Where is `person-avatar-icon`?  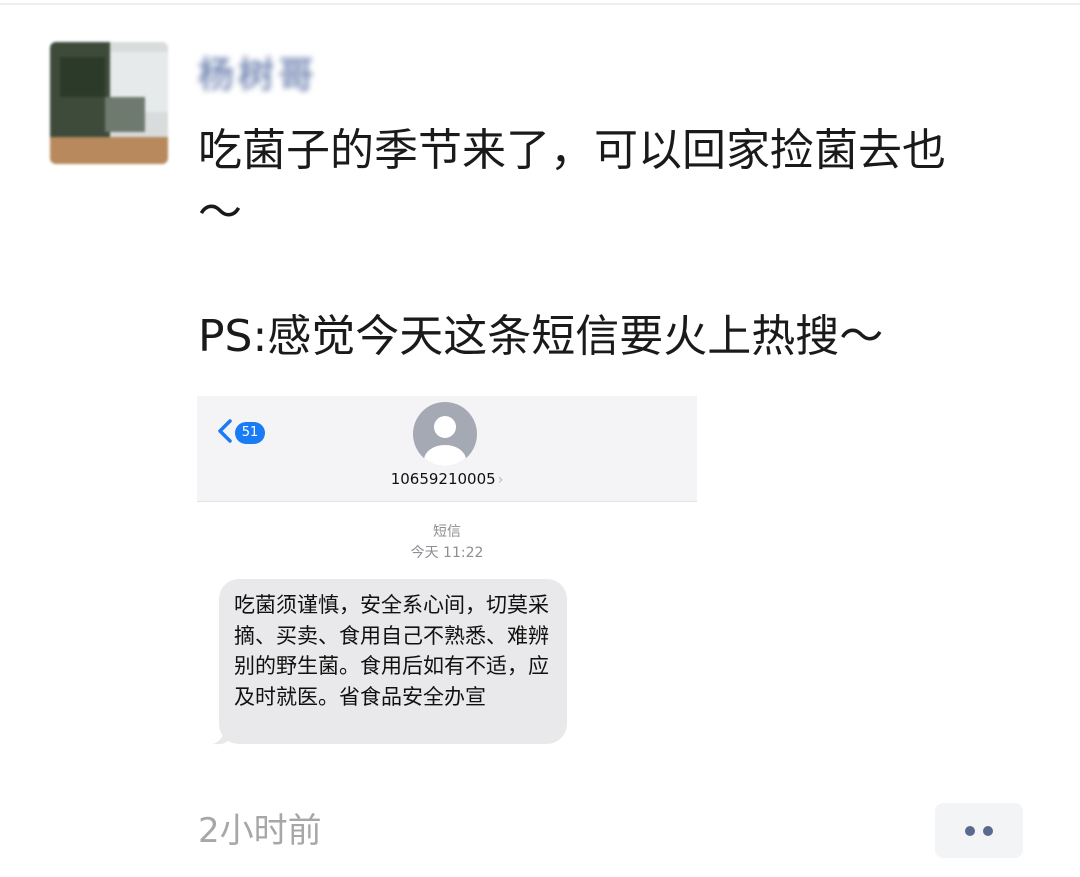
person-avatar-icon is located at coordinates (445, 434).